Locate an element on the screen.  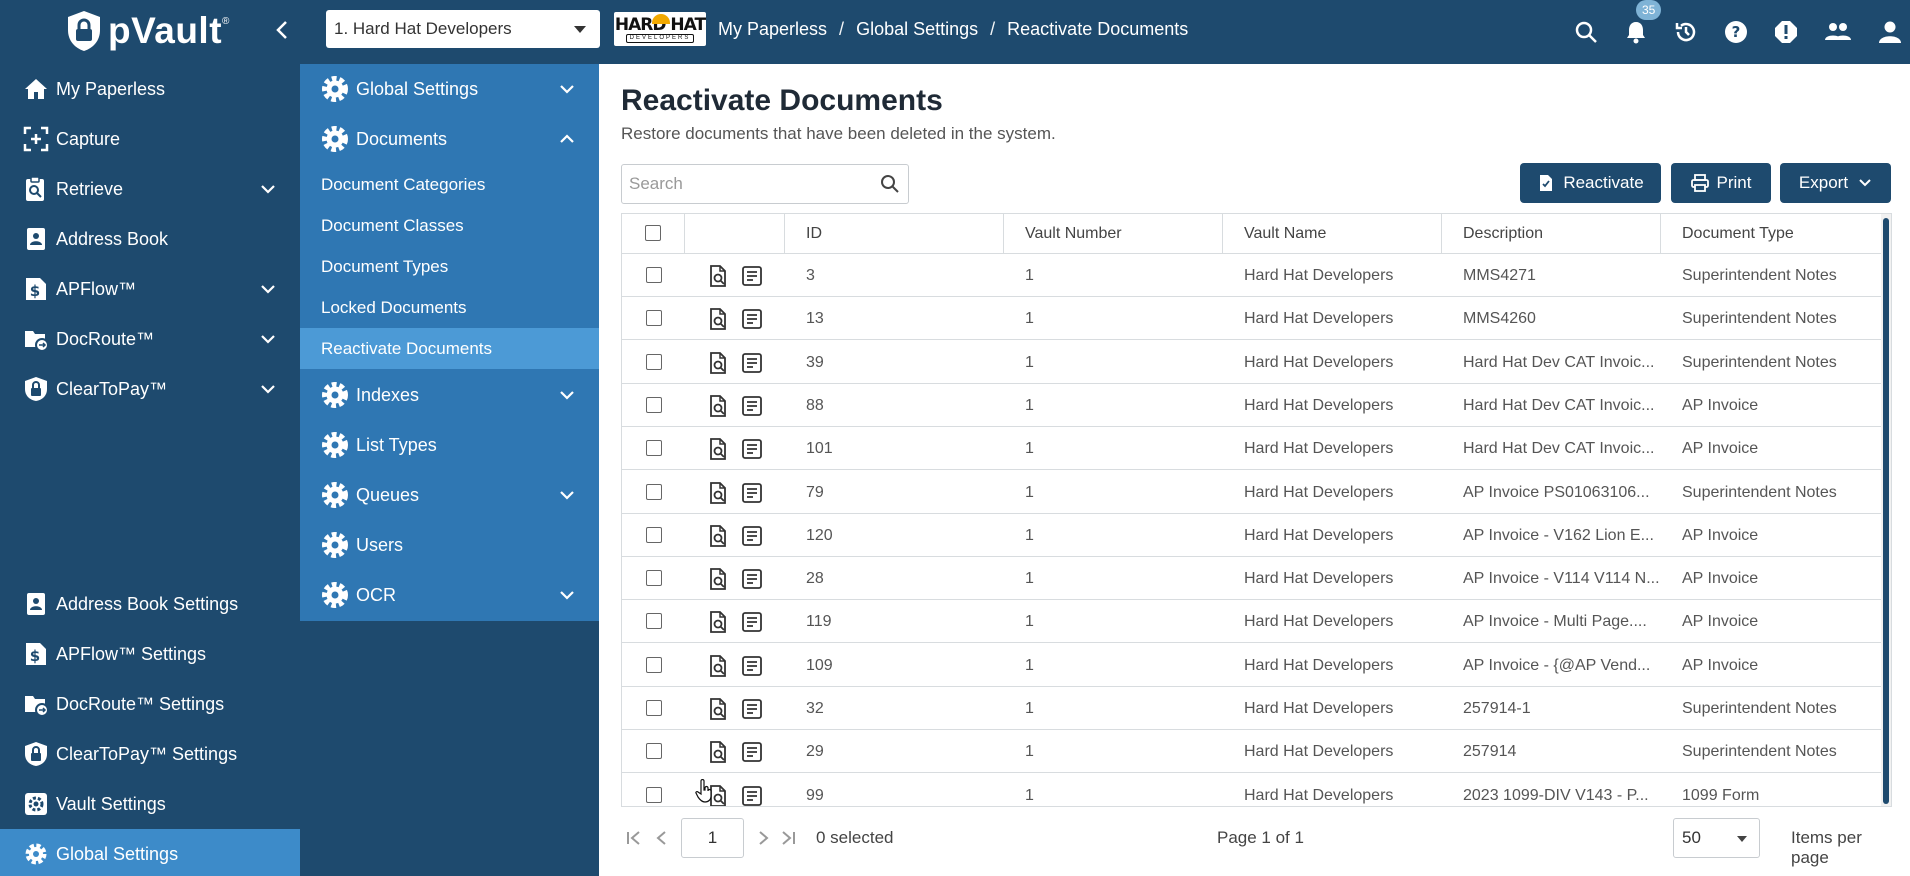
subnav-link-document-categories: Document Categories is located at coordinates (449, 184).